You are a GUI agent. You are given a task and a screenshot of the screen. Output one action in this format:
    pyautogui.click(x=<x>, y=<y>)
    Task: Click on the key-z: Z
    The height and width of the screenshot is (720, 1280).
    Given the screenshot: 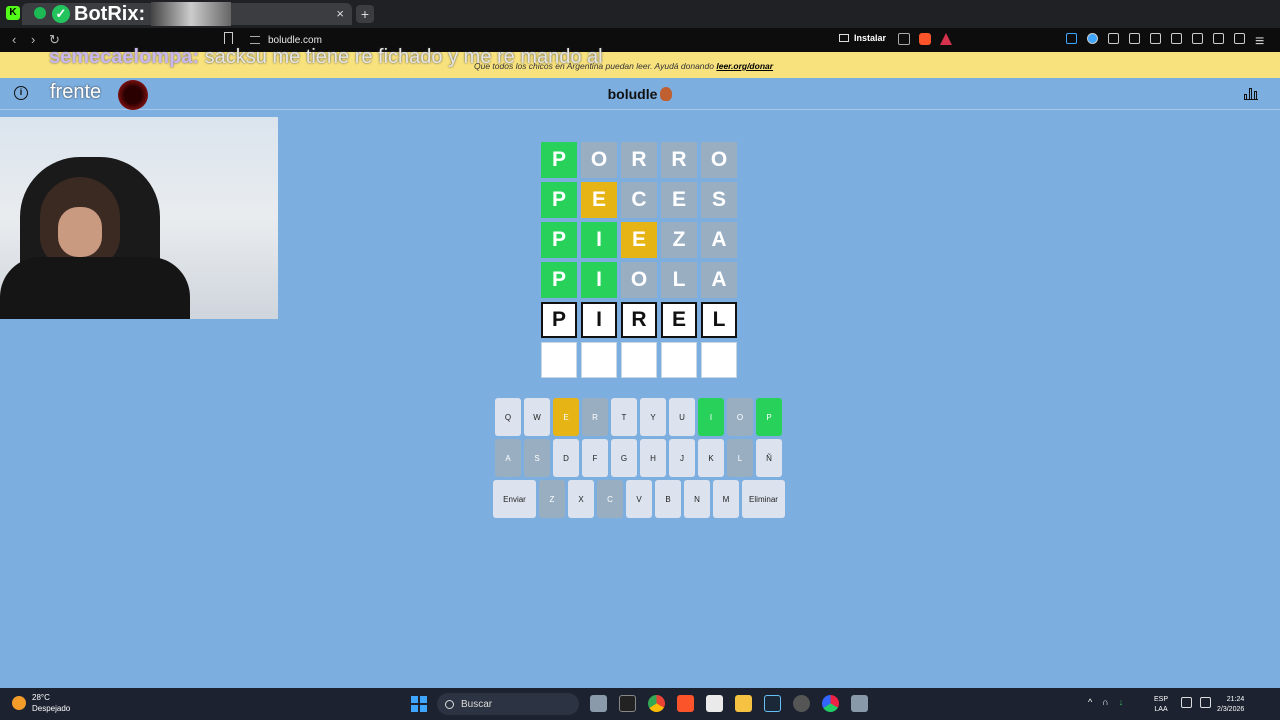 What is the action you would take?
    pyautogui.click(x=552, y=499)
    